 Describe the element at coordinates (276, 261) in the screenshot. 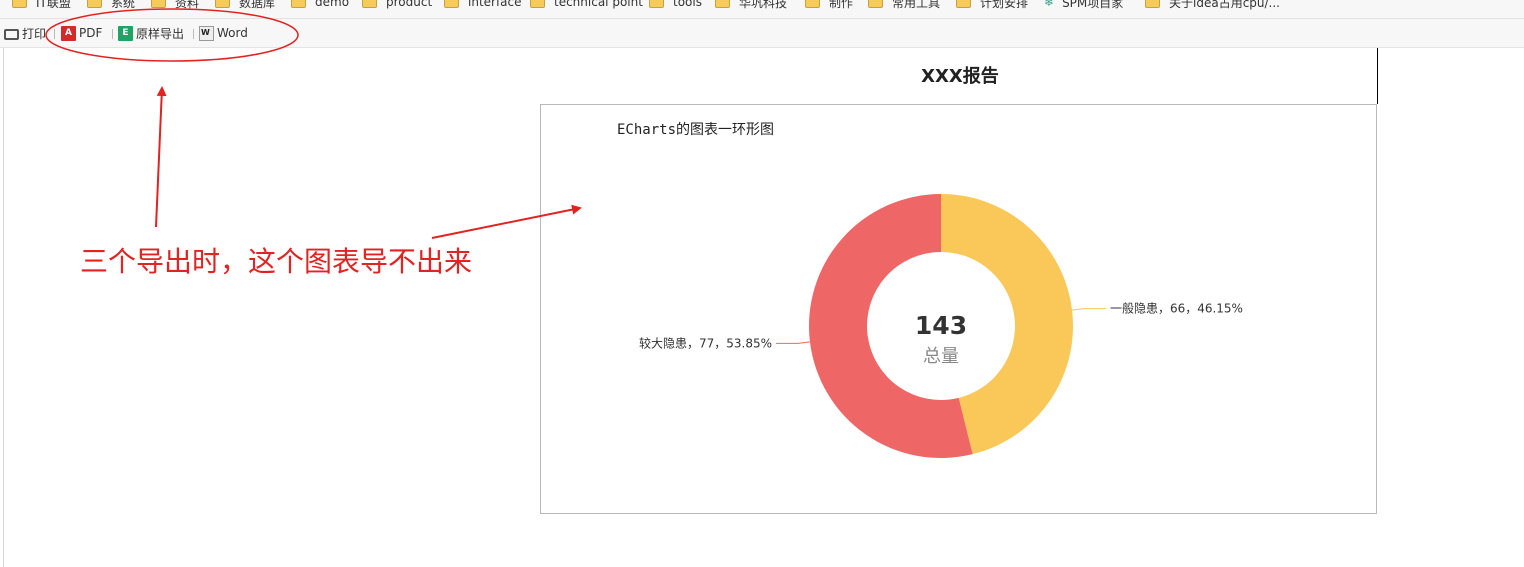

I see `annotation-note: 三个导出时，这个图表导不出来` at that location.